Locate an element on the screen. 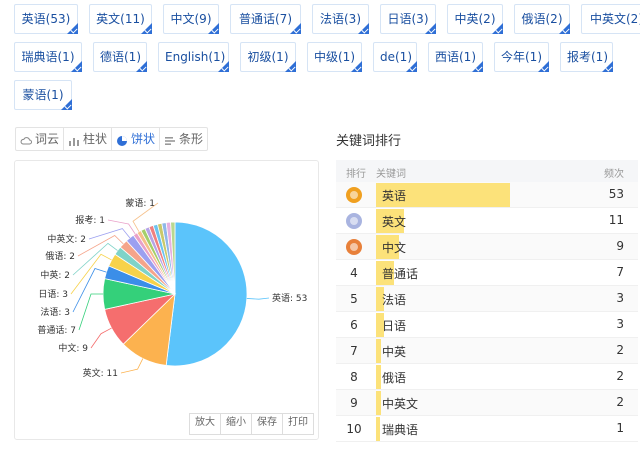  pie-slice-label: 英语: 53 is located at coordinates (289, 298).